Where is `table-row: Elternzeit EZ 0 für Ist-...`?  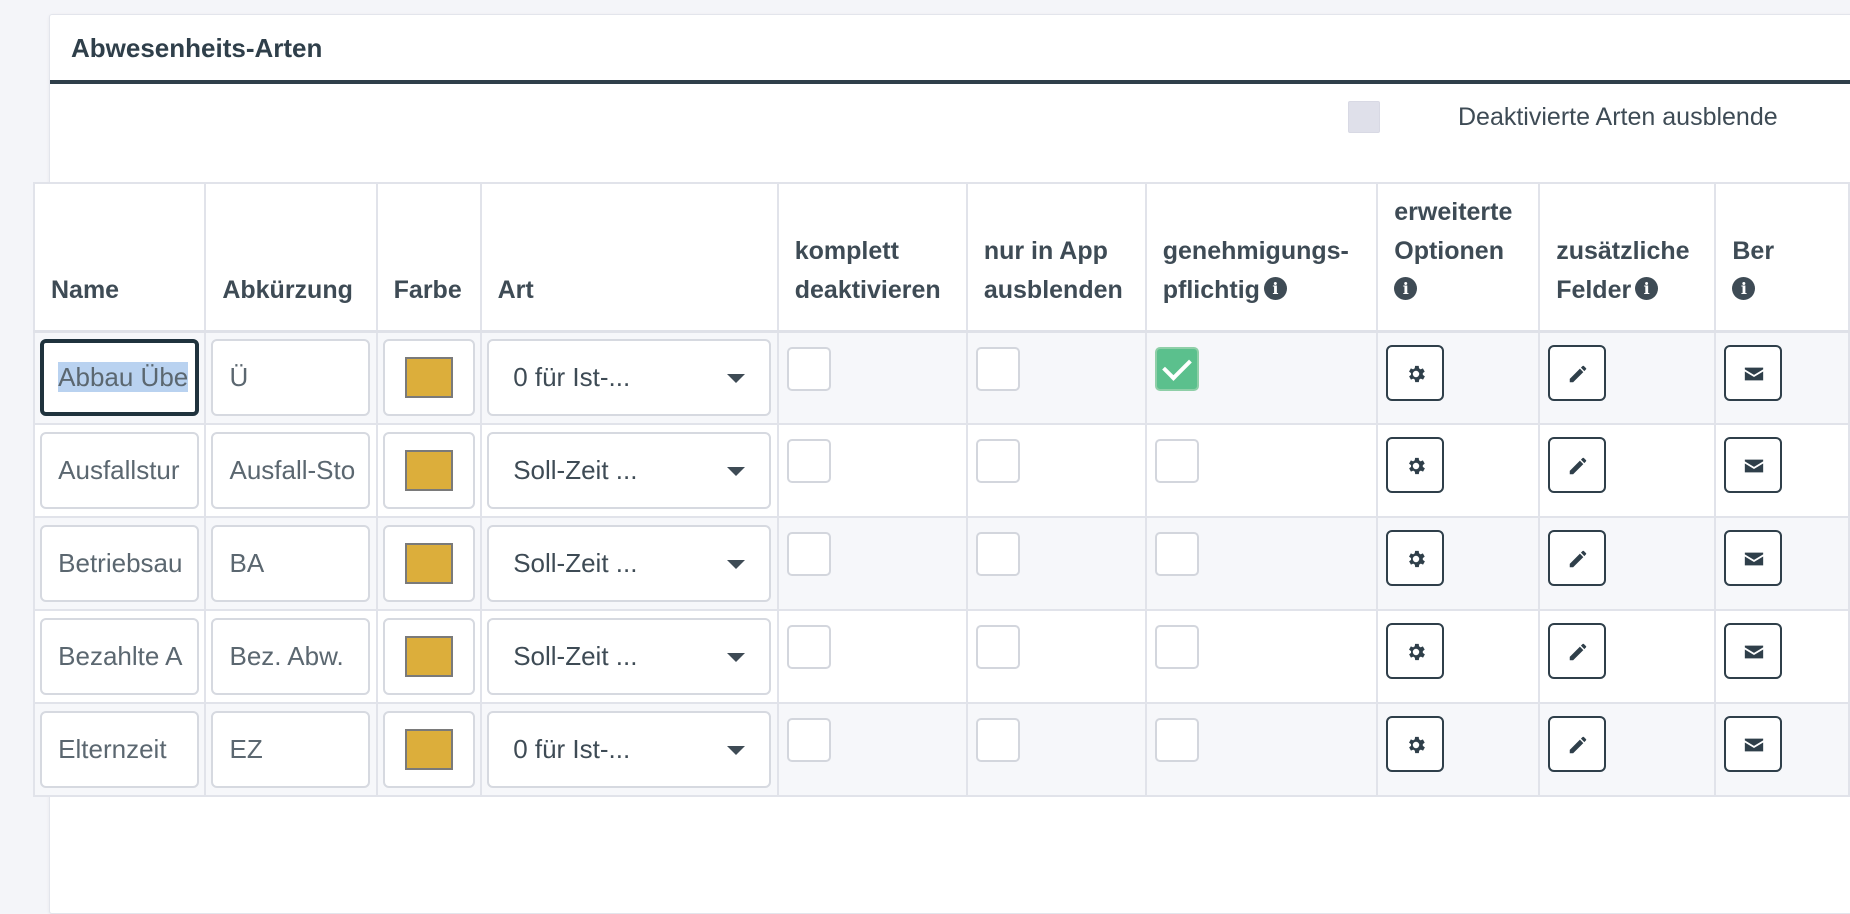 table-row: Elternzeit EZ 0 für Ist-... is located at coordinates (941, 749).